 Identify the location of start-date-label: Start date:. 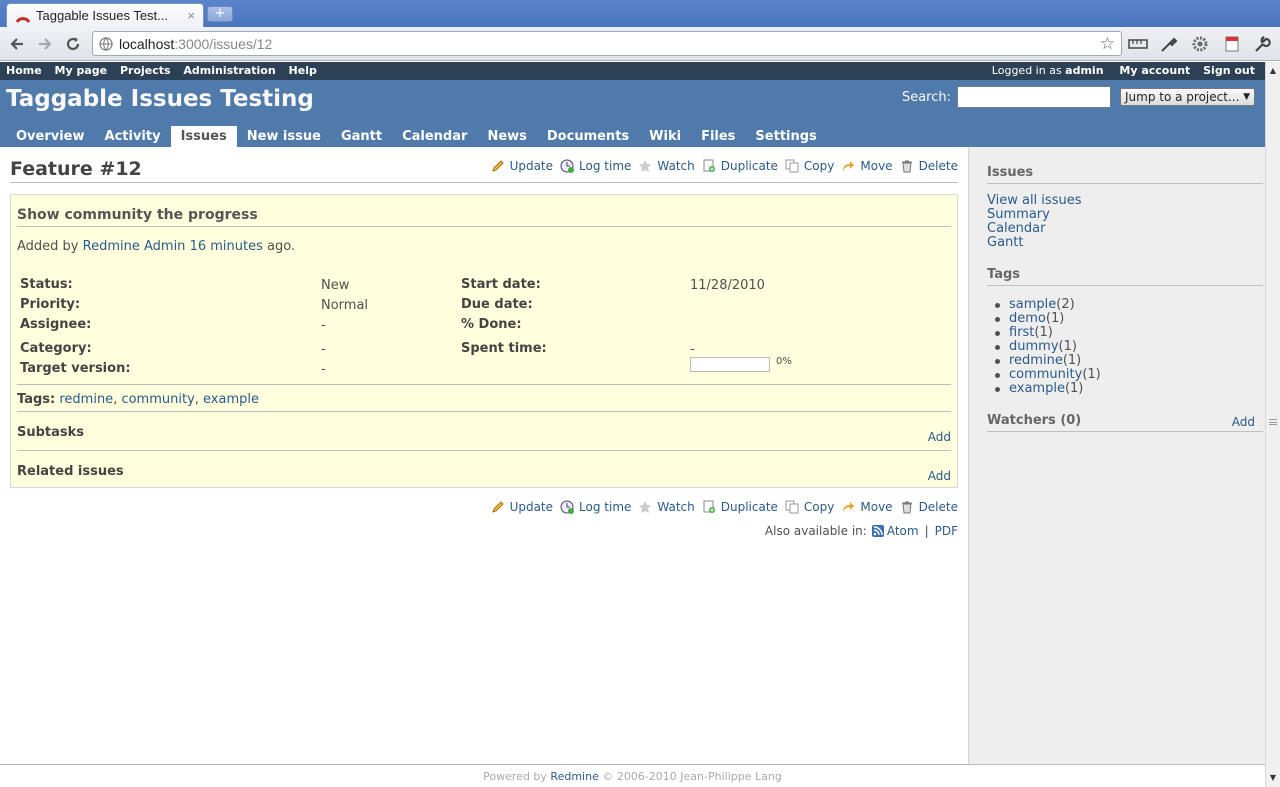
(501, 284).